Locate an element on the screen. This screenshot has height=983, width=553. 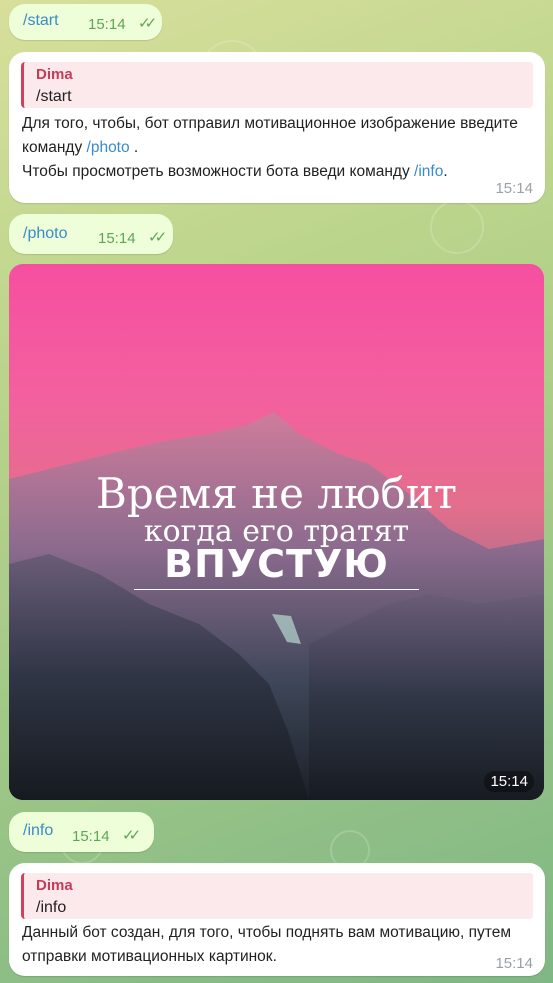
outgoing-message-start: /start 15:14 ✓✓ is located at coordinates (85, 22).